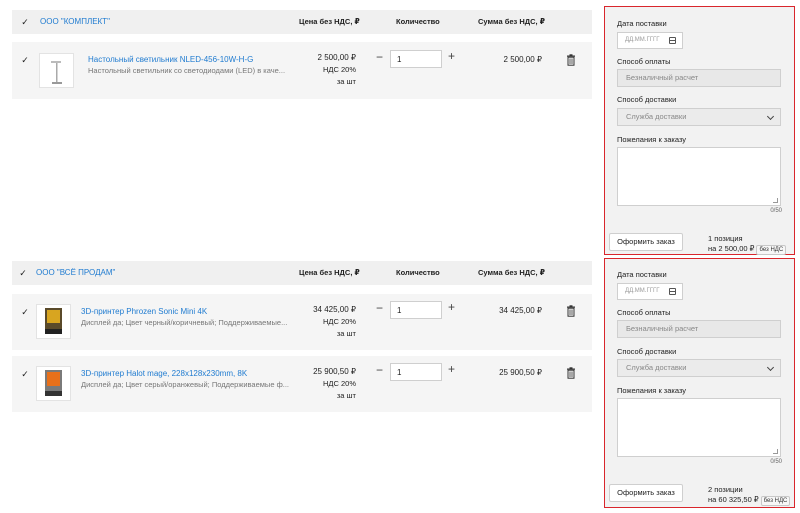  I want to click on vendor-name-link: ООО "КОМПЛЕКТ", so click(75, 22).